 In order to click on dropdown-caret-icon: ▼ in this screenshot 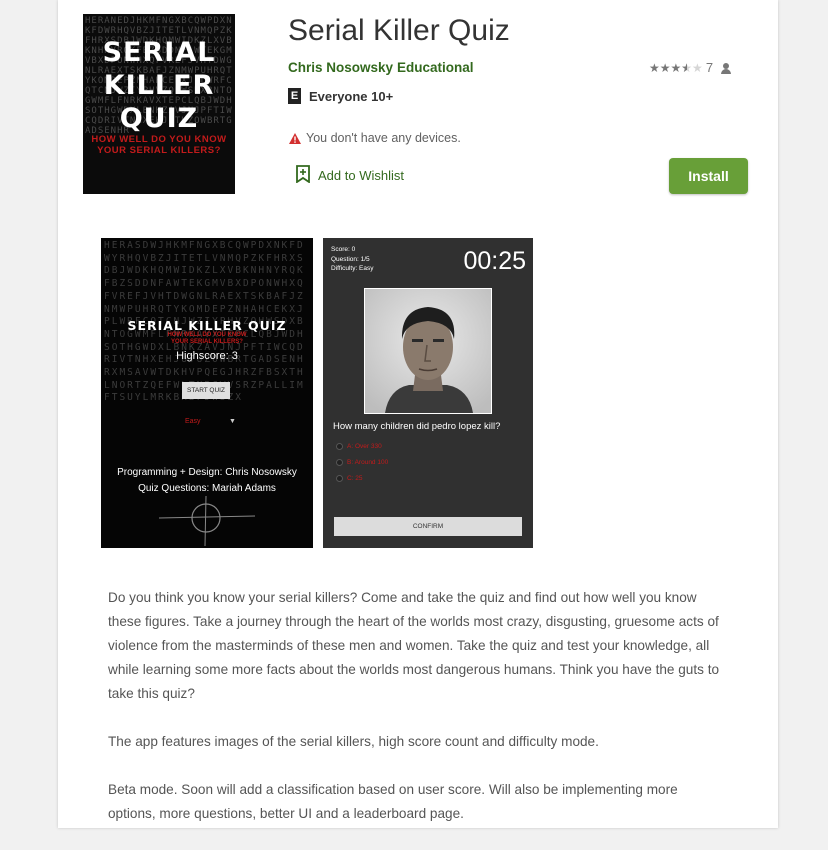, I will do `click(232, 421)`.